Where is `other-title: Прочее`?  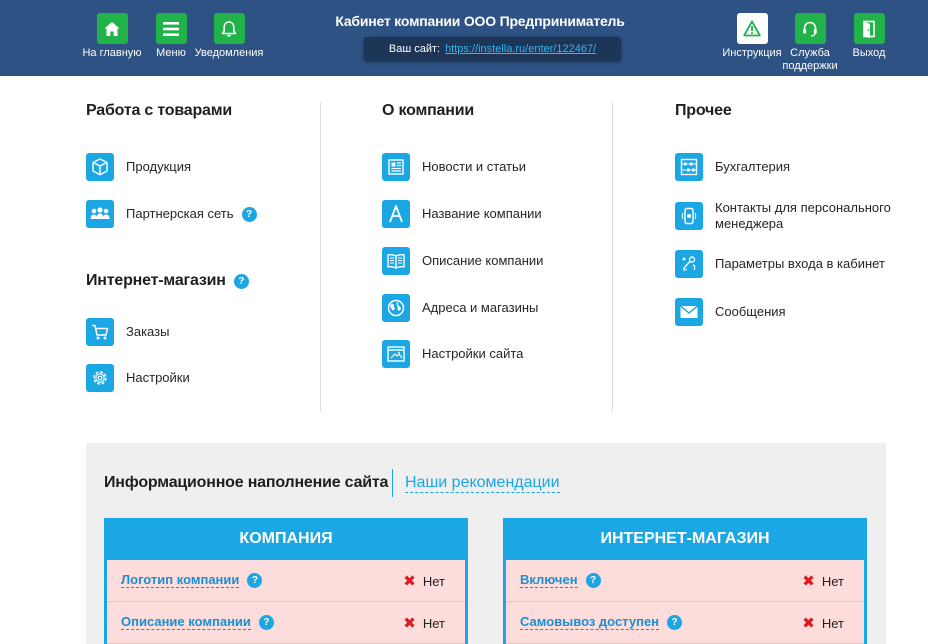
other-title: Прочее is located at coordinates (703, 110).